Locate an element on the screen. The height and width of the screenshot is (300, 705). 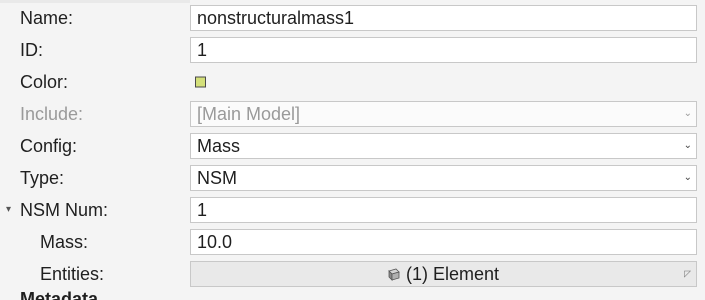
include-label: Include: is located at coordinates (52, 114).